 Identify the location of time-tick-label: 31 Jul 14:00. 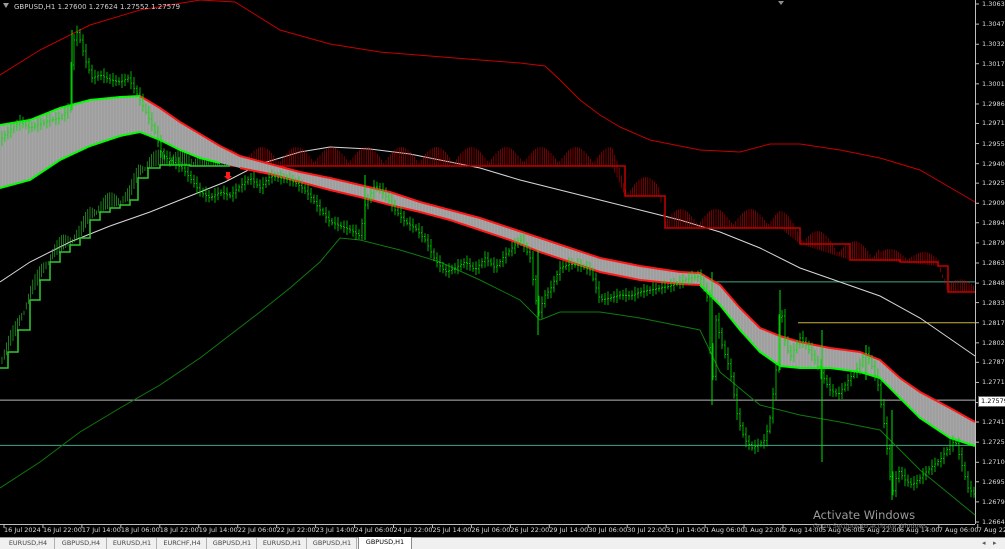
(686, 530).